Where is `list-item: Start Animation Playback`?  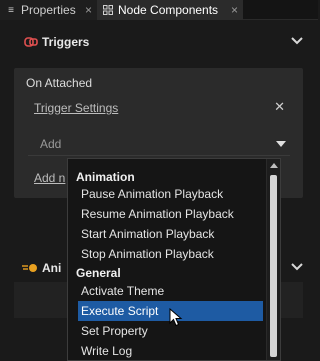 list-item: Start Animation Playback is located at coordinates (167, 234).